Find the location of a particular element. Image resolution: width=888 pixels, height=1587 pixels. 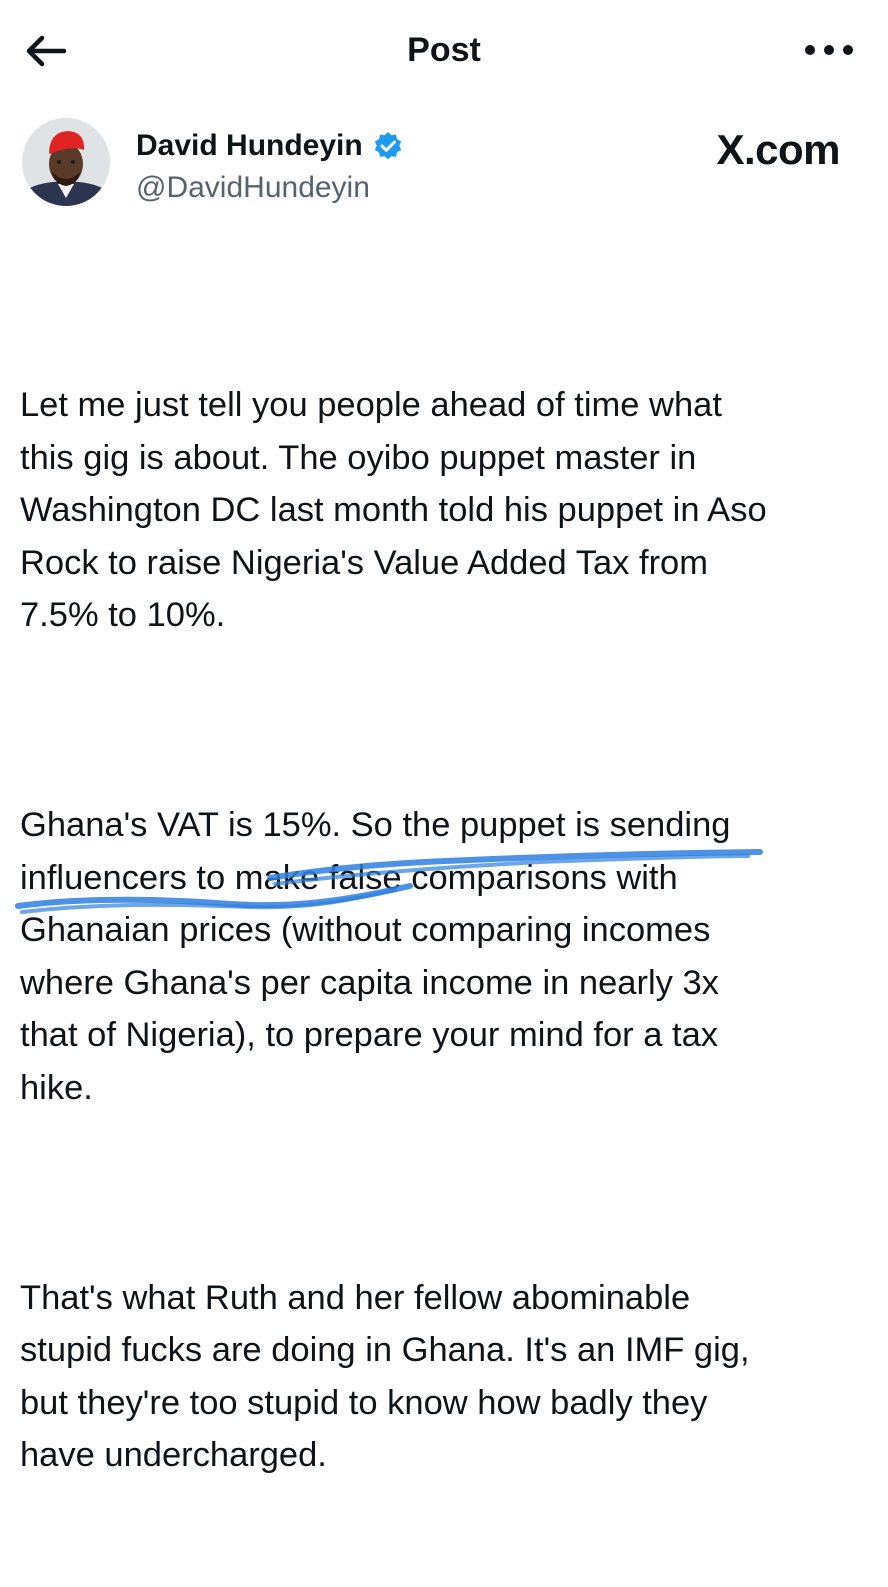

more-options-button is located at coordinates (829, 50).